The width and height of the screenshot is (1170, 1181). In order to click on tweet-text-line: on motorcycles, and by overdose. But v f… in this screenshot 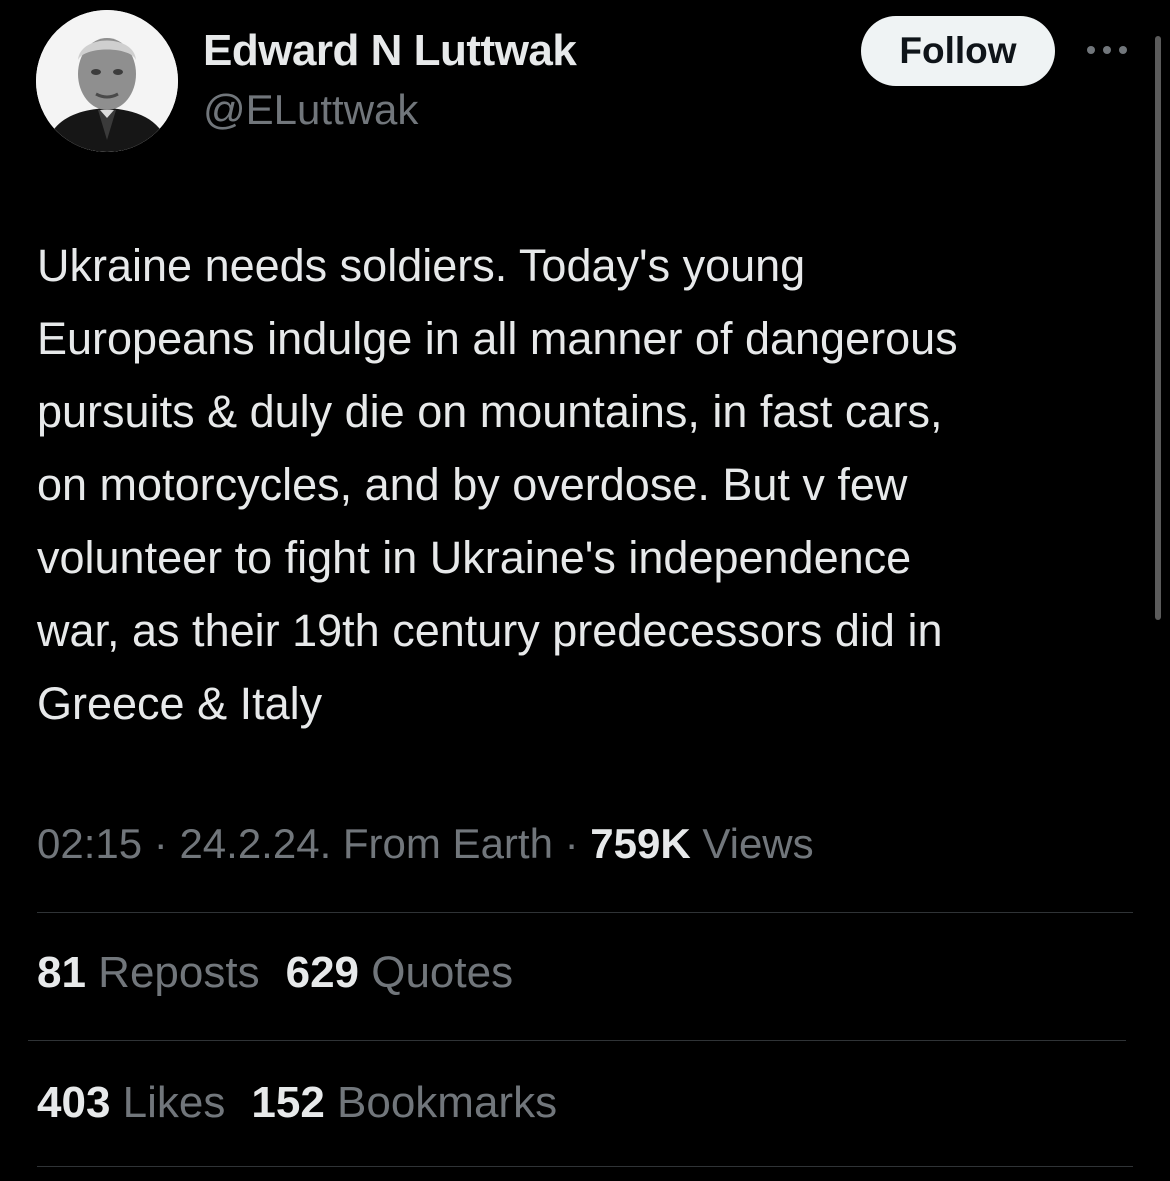, I will do `click(472, 484)`.